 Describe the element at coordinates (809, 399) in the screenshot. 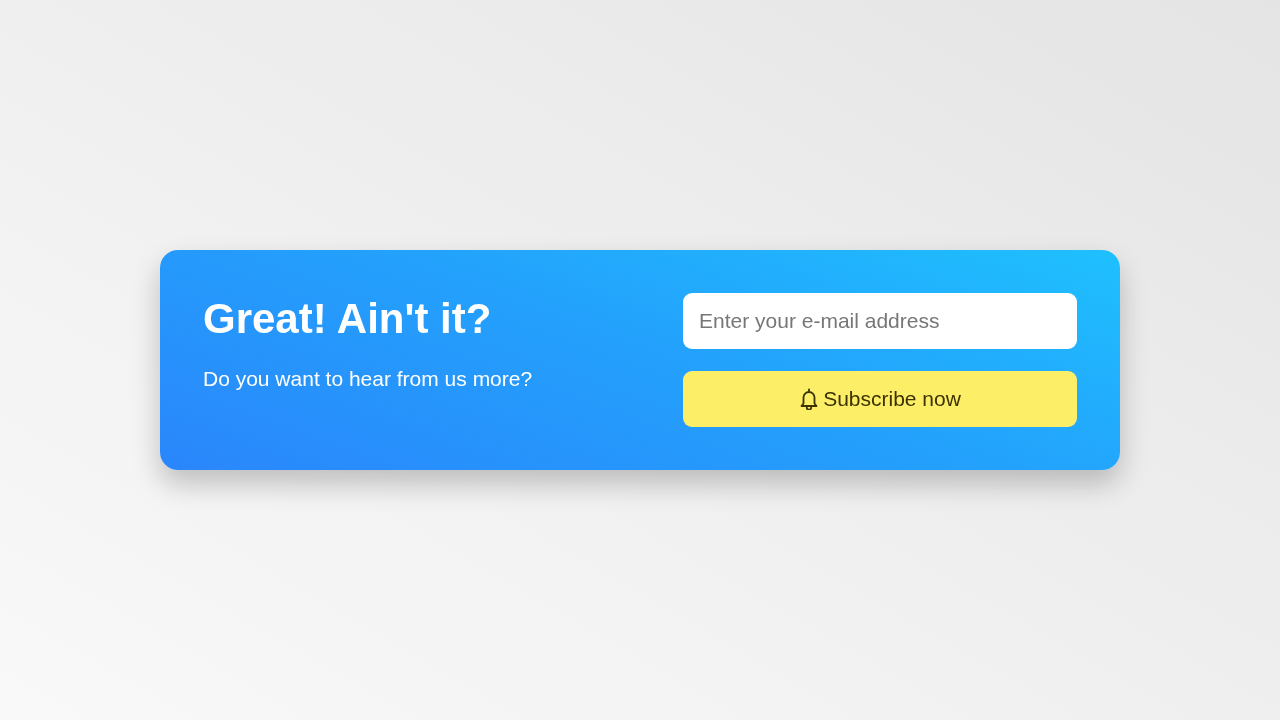

I see `bell-icon` at that location.